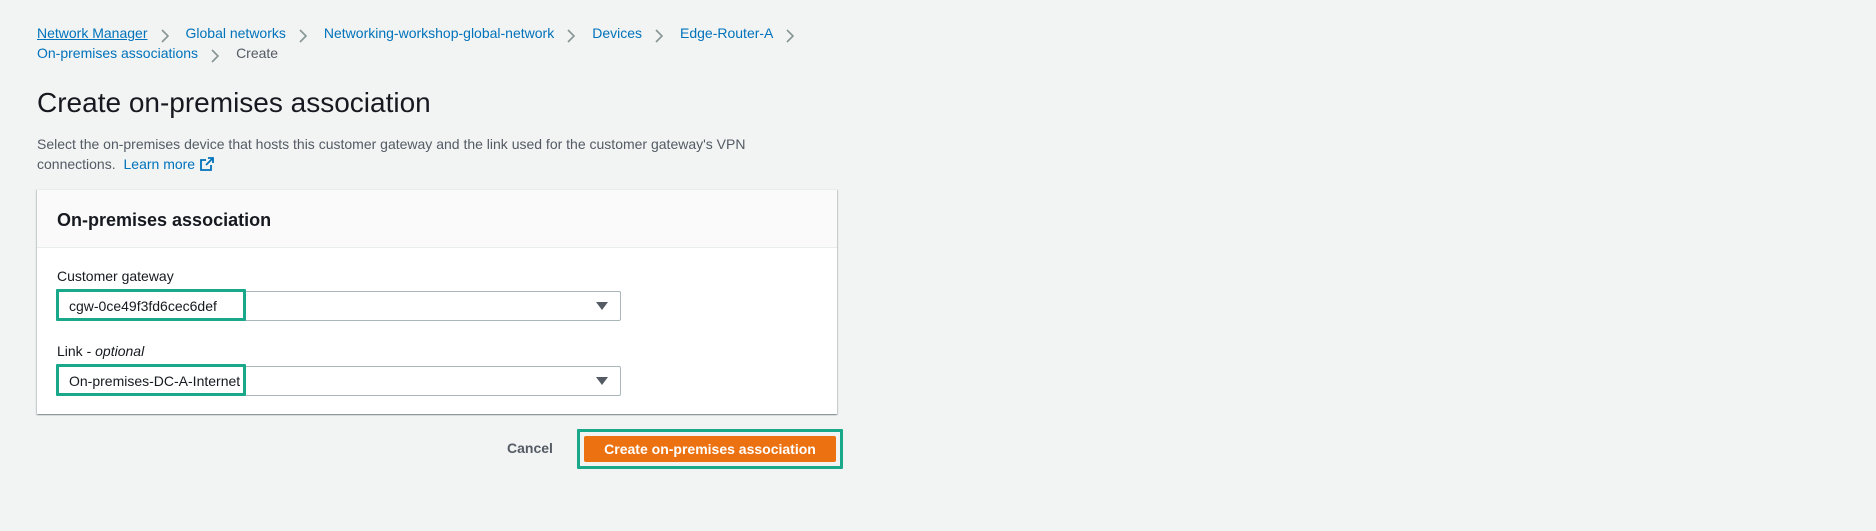 This screenshot has height=531, width=1876. I want to click on breadcrumb-devices: Devices, so click(617, 33).